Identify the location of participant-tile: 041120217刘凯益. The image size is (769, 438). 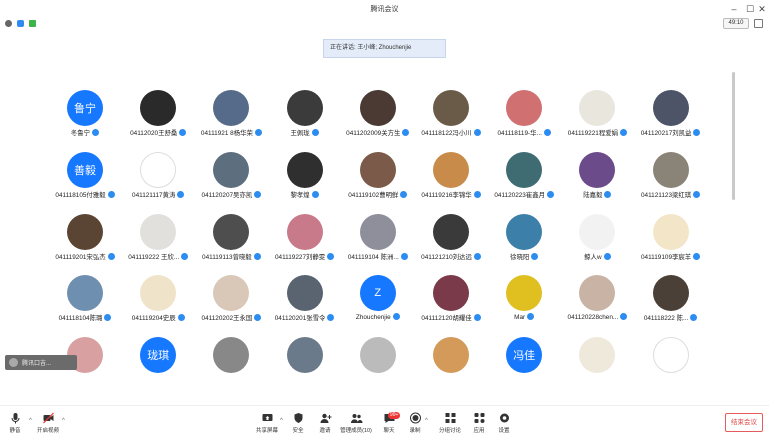
(671, 119).